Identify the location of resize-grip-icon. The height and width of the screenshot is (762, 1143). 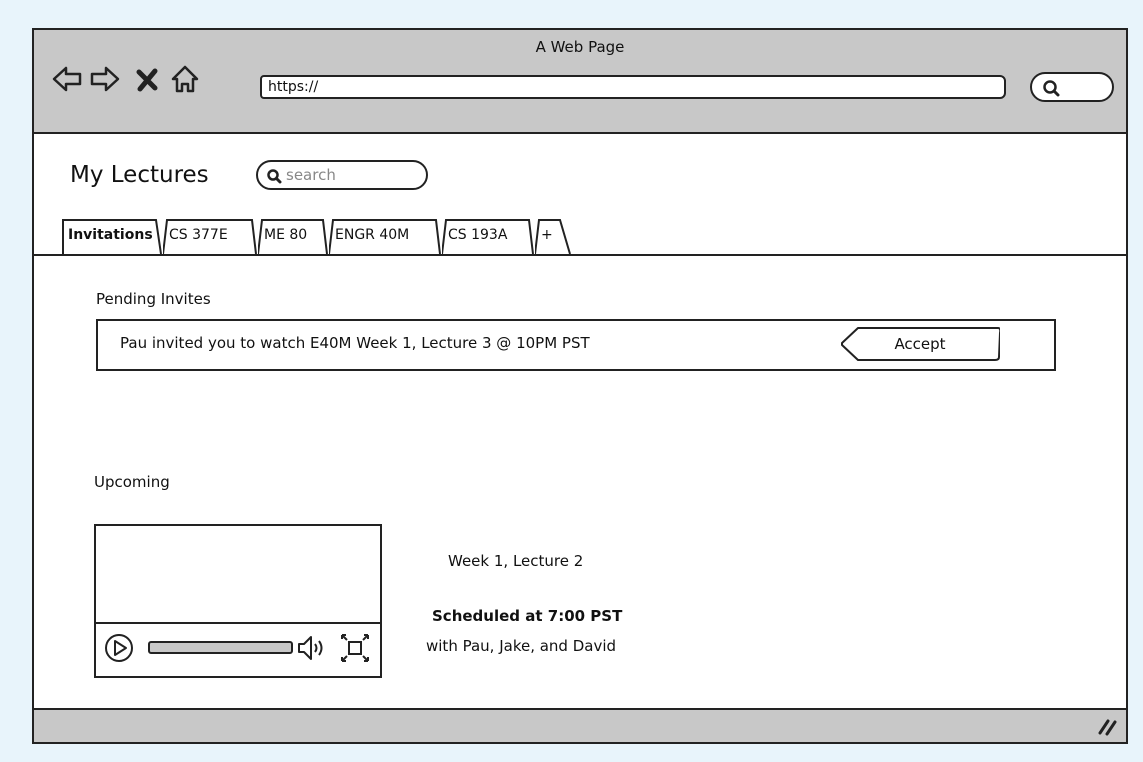
(1107, 726).